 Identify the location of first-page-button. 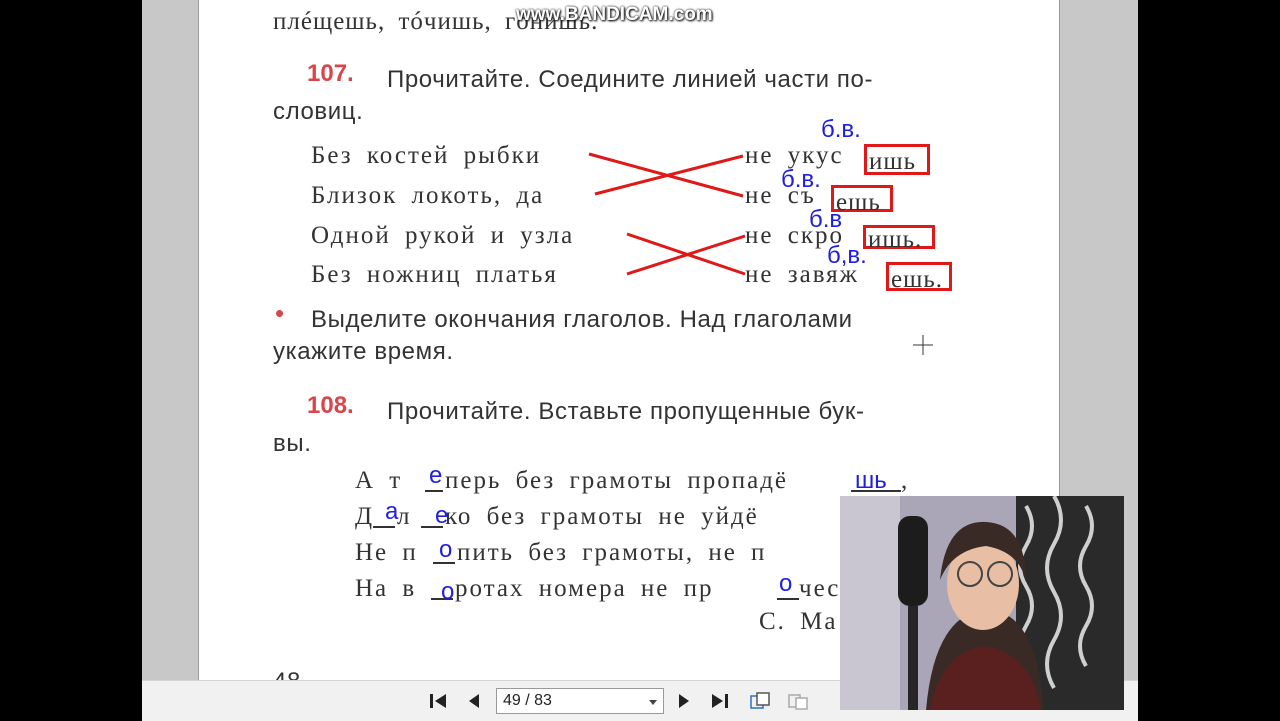
(438, 701).